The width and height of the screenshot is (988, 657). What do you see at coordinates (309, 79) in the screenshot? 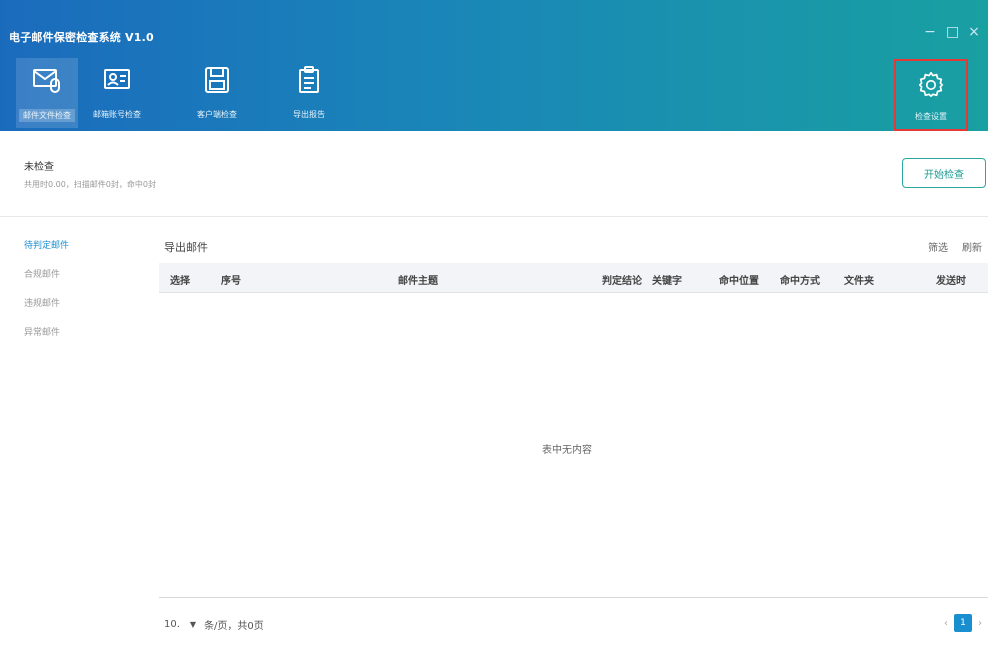
I see `clipboard-report-icon` at bounding box center [309, 79].